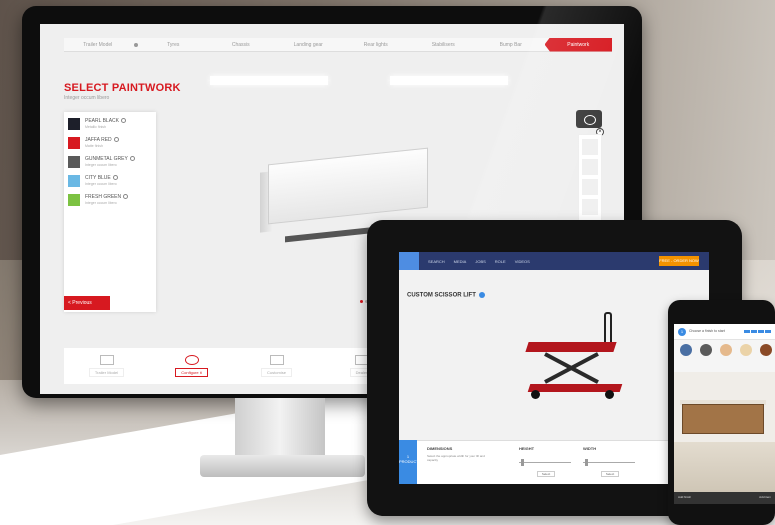  Describe the element at coordinates (545, 462) in the screenshot. I see `height-slider-track` at that location.